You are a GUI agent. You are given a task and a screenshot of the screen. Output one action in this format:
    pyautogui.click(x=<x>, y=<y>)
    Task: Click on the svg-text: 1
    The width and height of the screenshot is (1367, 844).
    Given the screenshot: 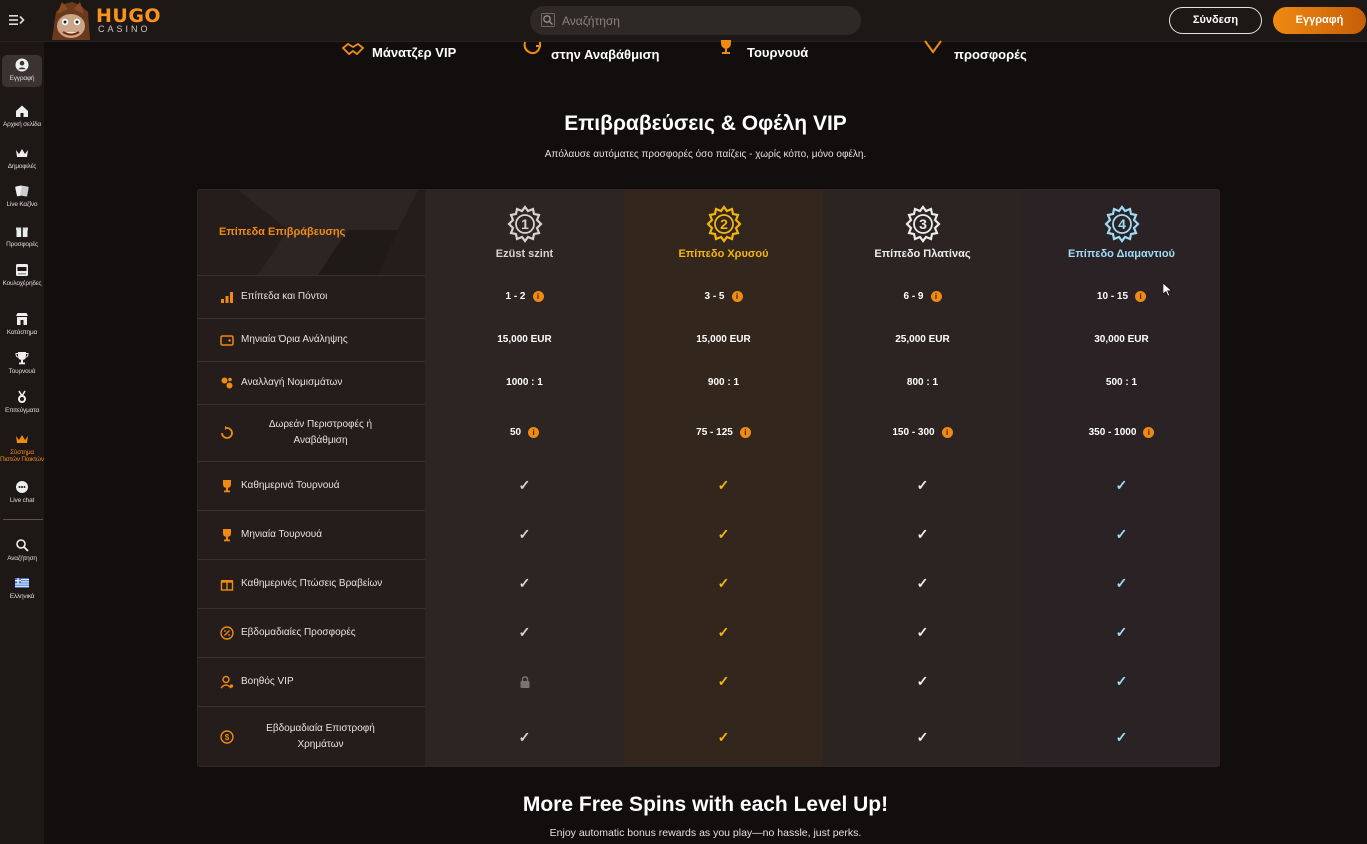 What is the action you would take?
    pyautogui.click(x=525, y=224)
    